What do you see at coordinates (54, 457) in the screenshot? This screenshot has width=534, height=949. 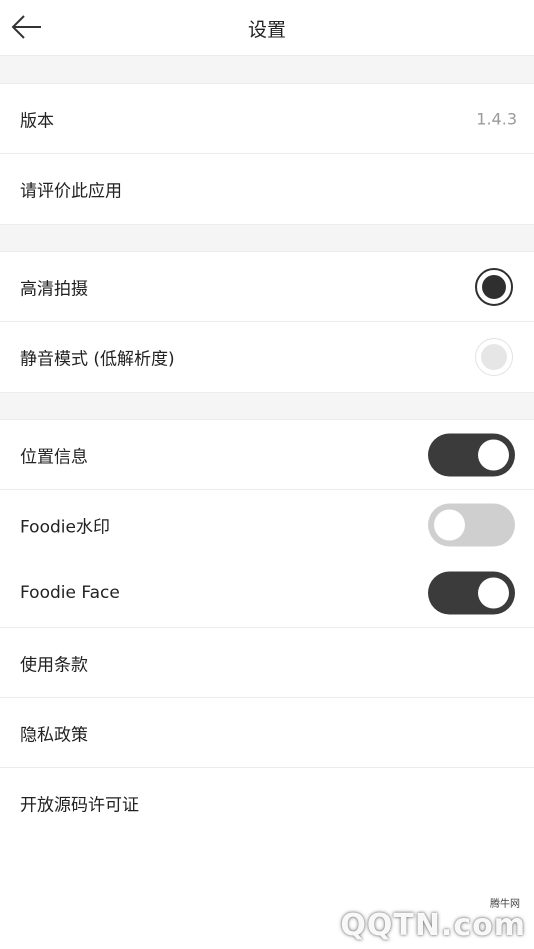 I see `location-label: 位置信息` at bounding box center [54, 457].